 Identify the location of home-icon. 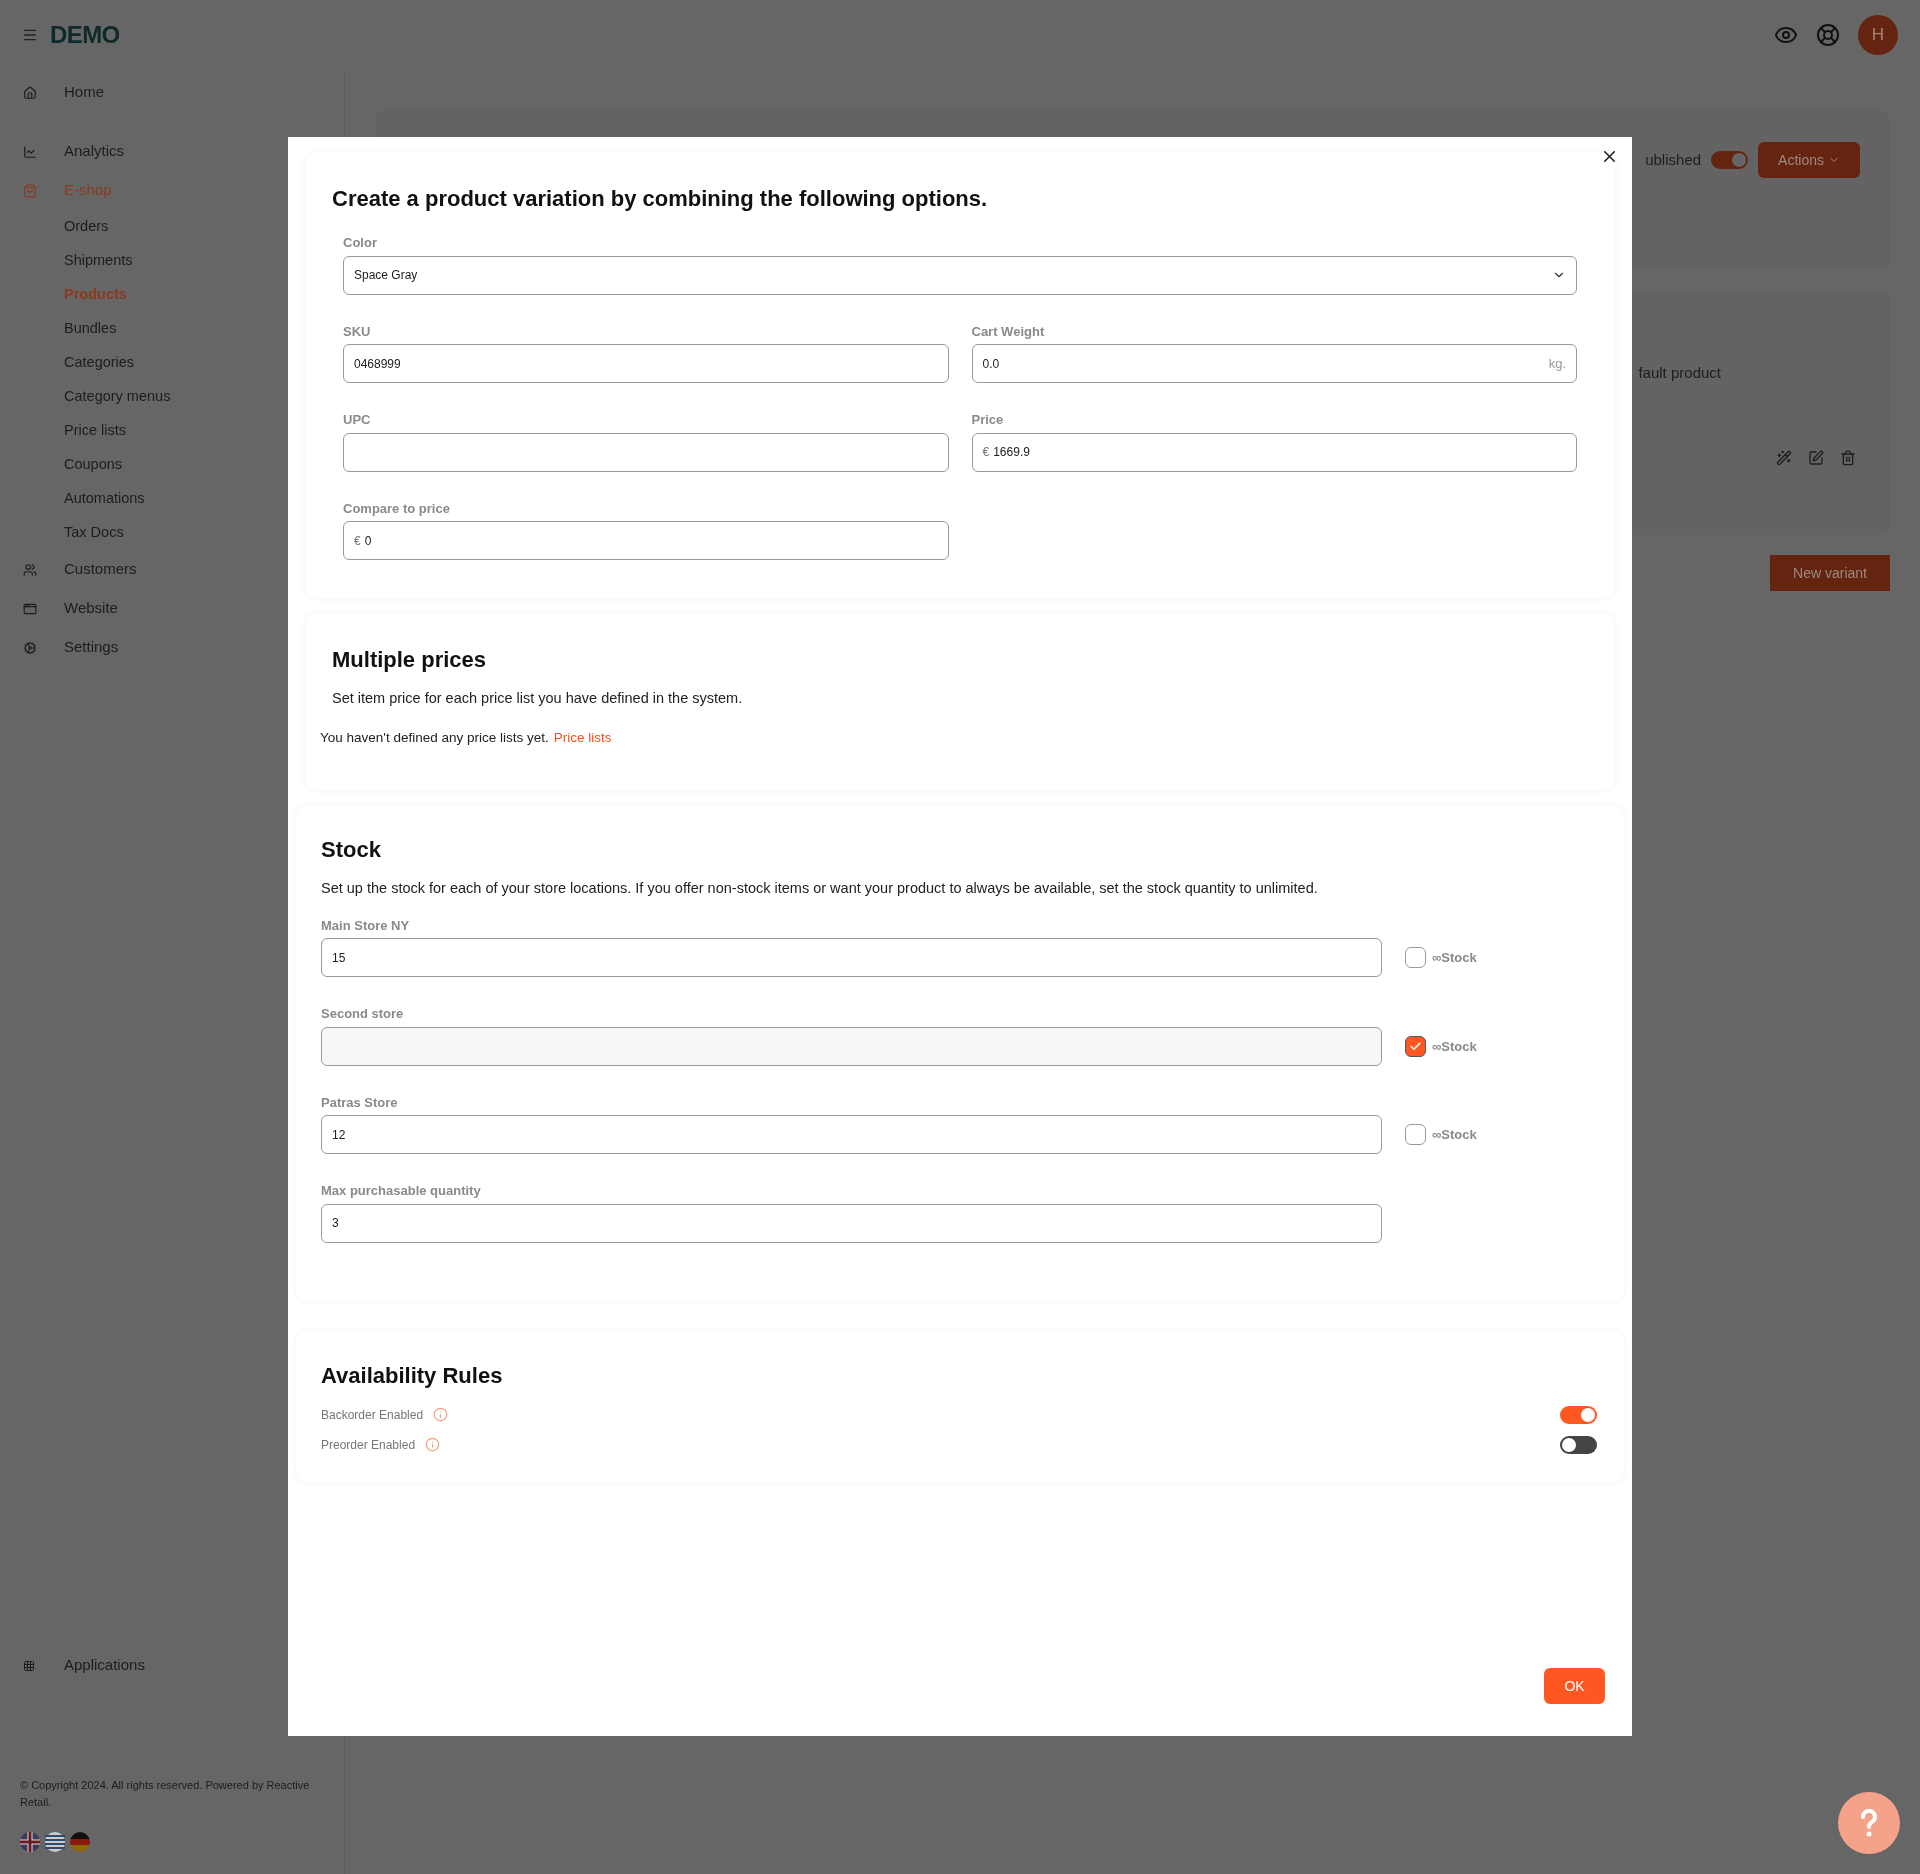
(30, 92).